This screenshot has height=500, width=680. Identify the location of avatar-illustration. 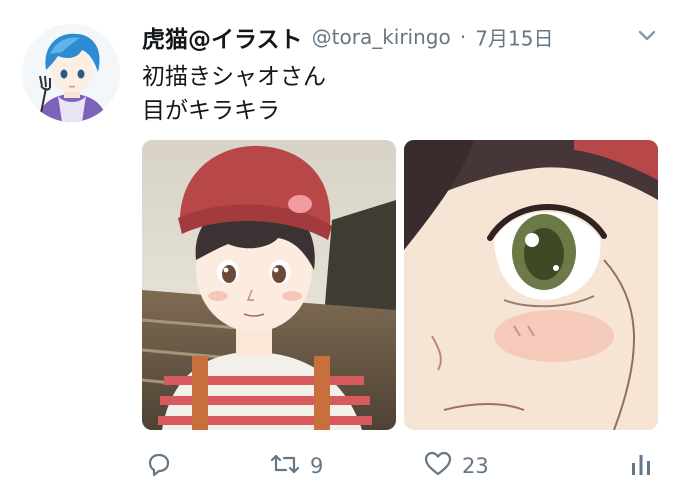
(71, 73).